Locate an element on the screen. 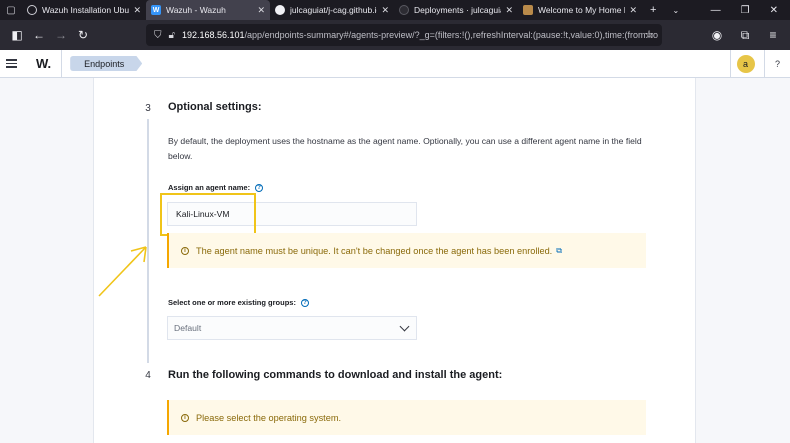 The height and width of the screenshot is (443, 790). new-tab-button: + is located at coordinates (653, 10).